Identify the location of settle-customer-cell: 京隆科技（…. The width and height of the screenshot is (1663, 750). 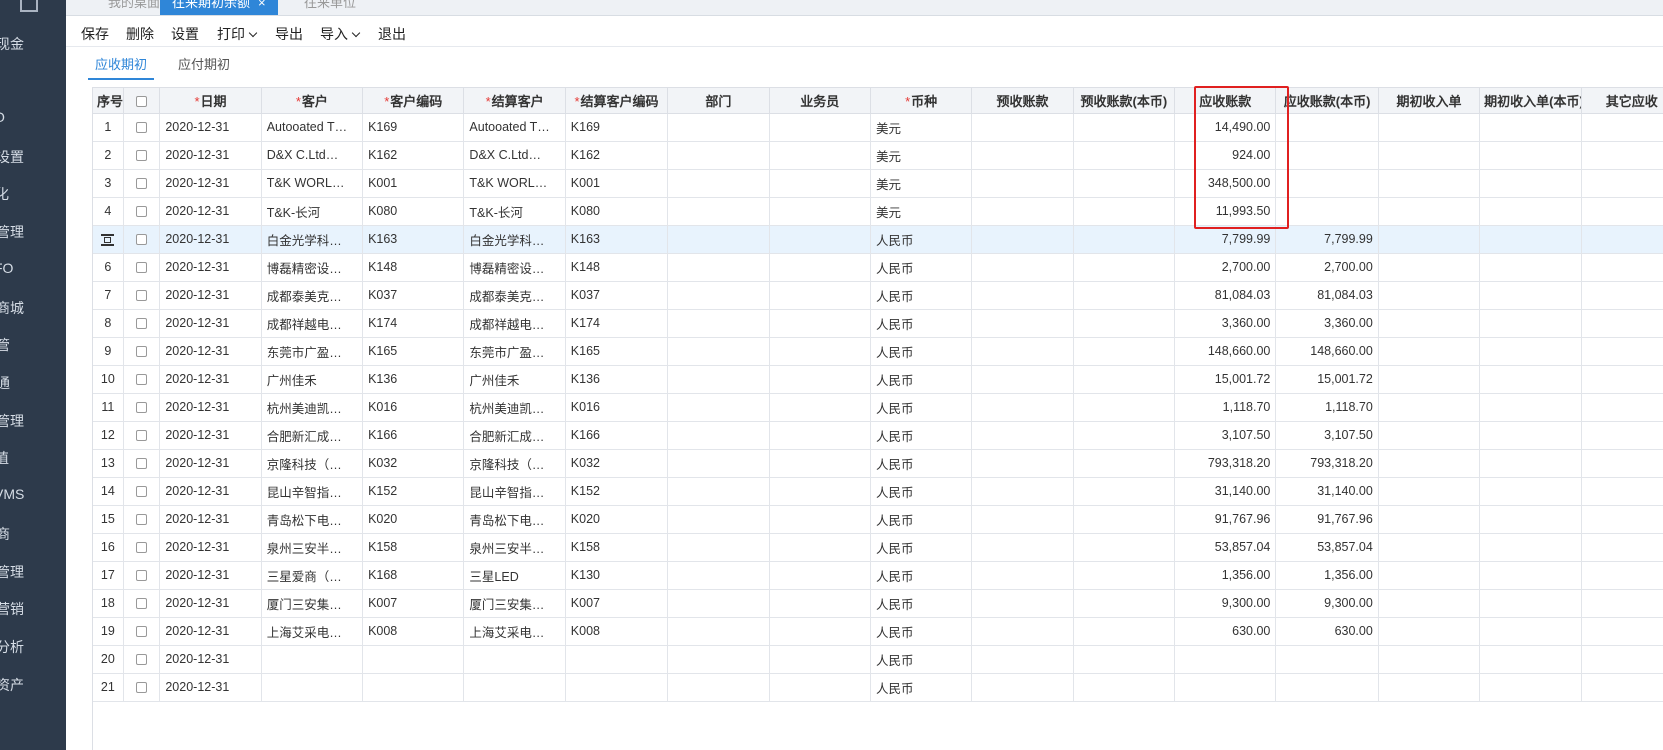
(514, 463).